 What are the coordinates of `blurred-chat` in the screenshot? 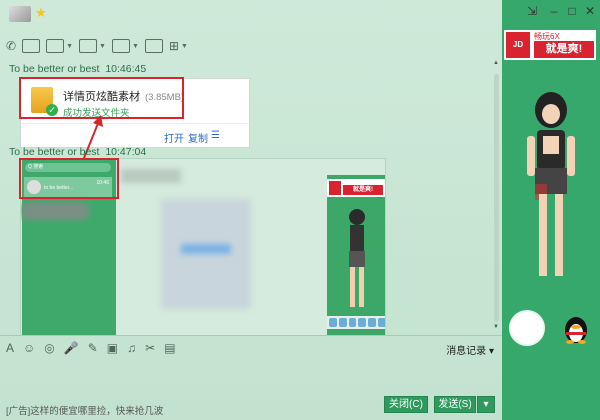 It's located at (206, 254).